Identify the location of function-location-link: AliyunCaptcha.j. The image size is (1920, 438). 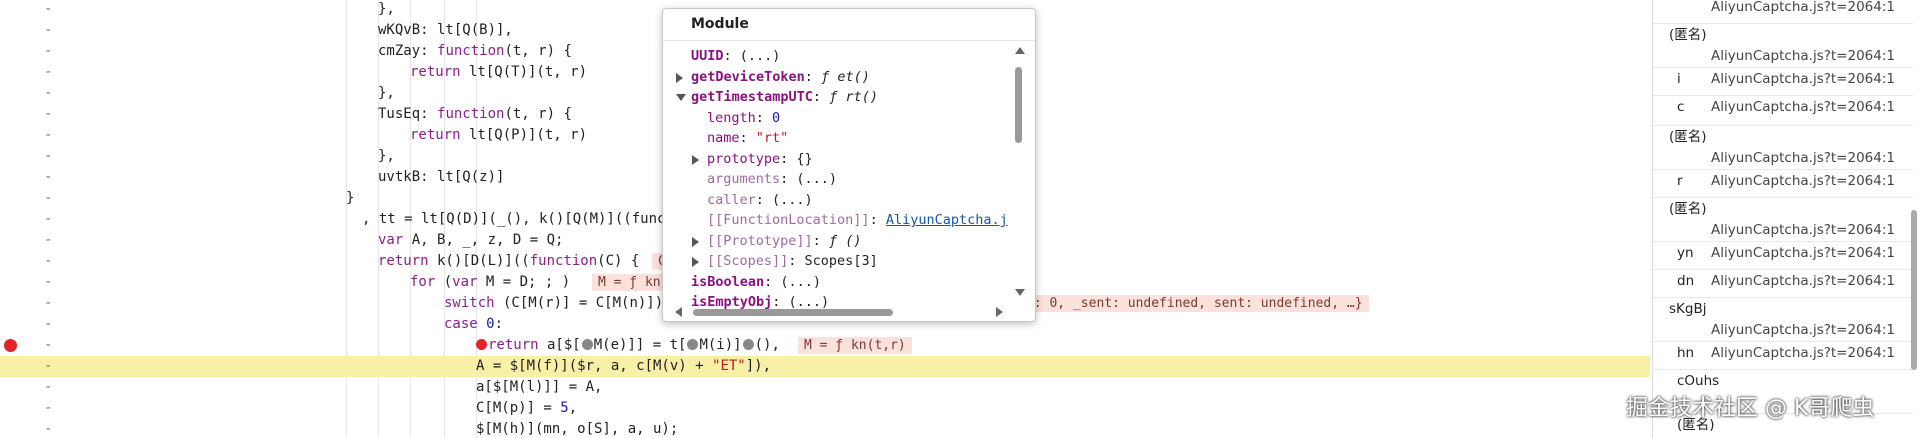
(947, 220).